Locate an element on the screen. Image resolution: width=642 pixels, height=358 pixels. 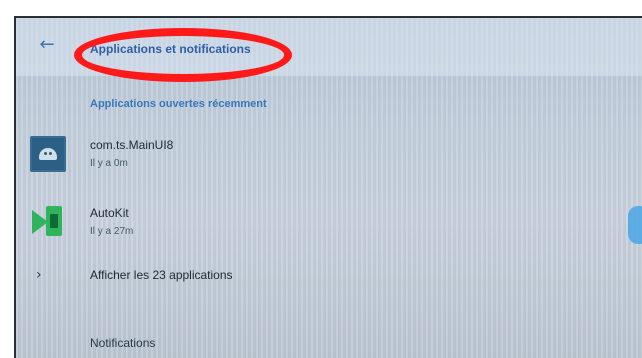
show-all-apps-row: › Afficher les 23 applications is located at coordinates (329, 276).